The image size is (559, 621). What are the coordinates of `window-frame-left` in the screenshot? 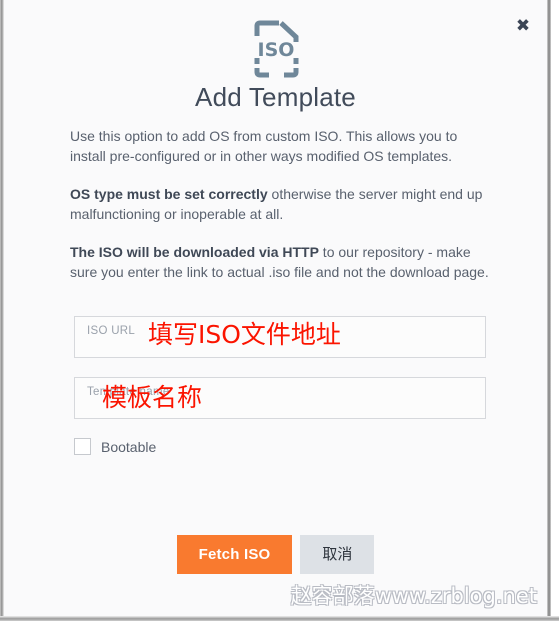 It's located at (2, 310).